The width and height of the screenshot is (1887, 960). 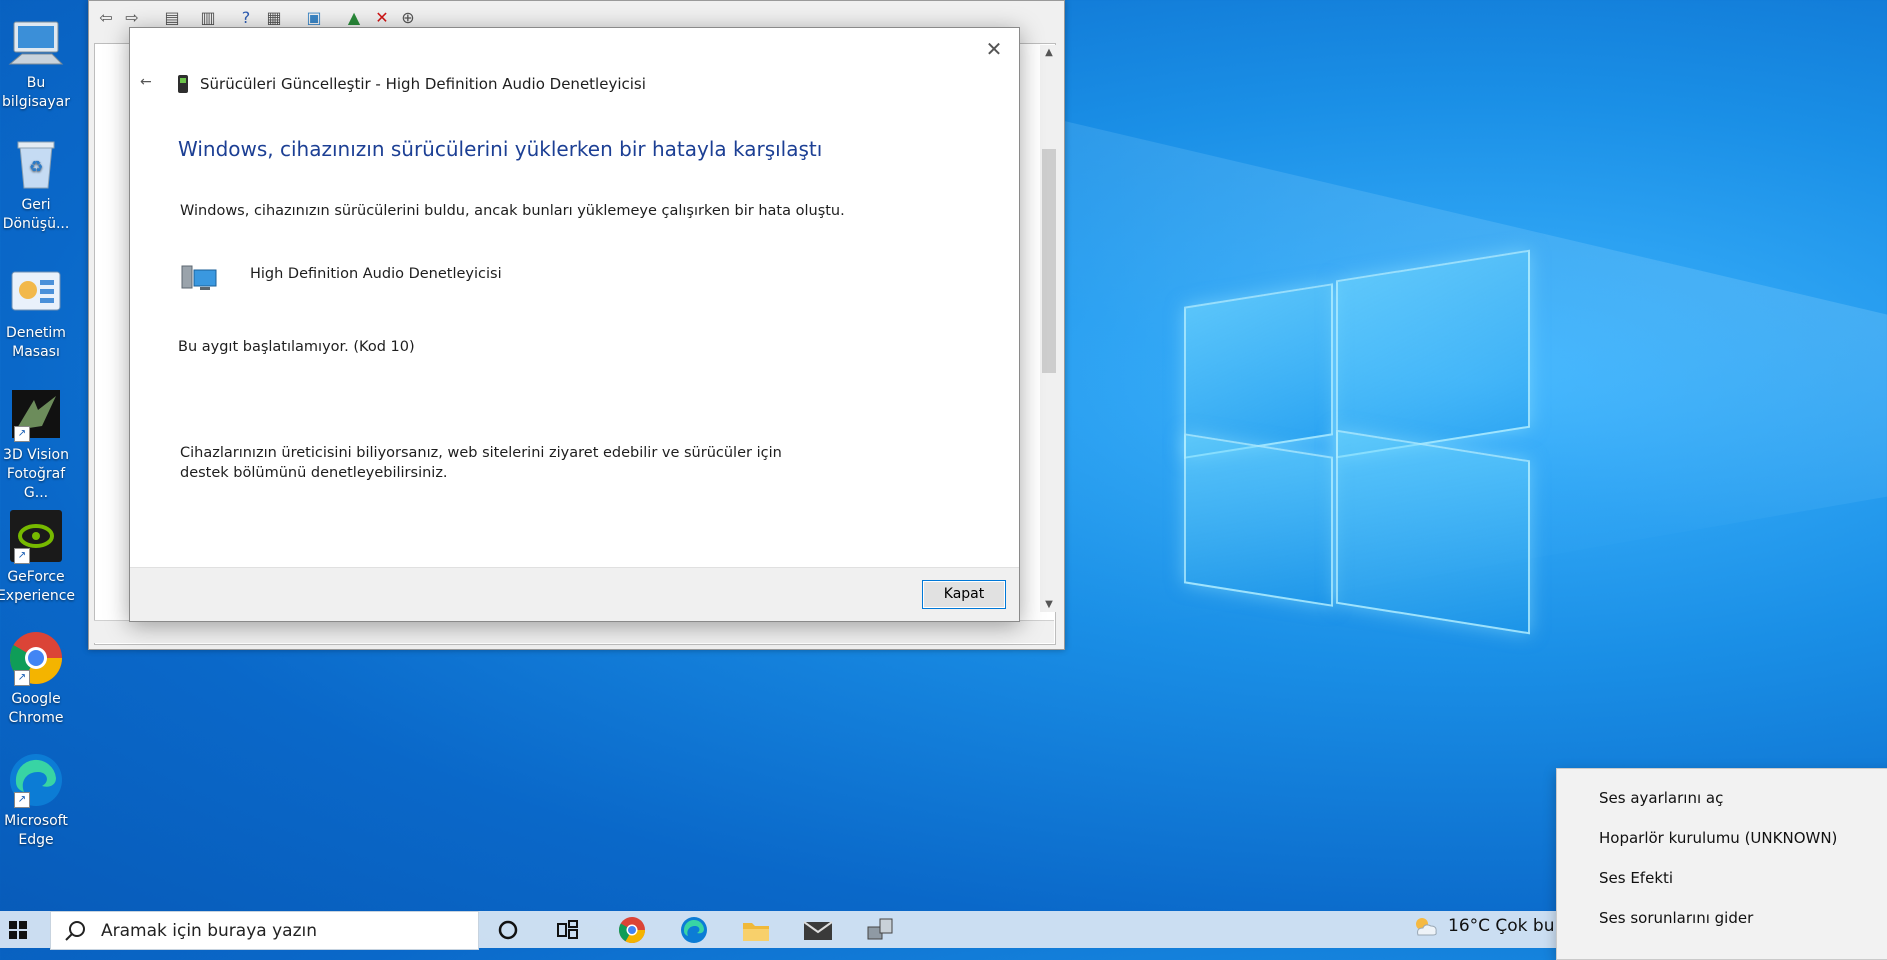 I want to click on desktop-icon-edge: ↗ Microsoft Edge, so click(x=38, y=801).